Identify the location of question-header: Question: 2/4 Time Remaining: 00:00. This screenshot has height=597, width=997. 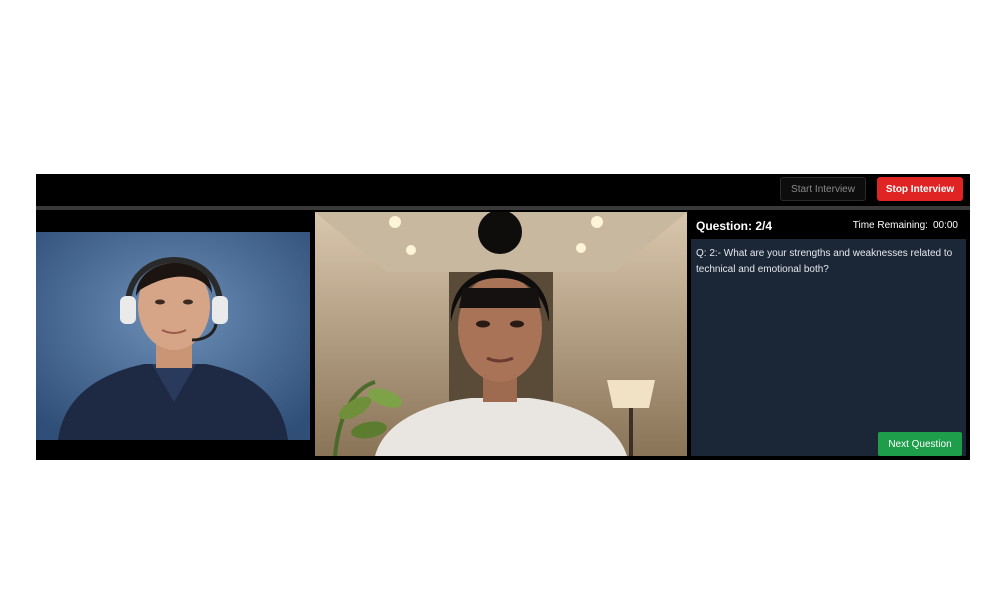
(828, 225).